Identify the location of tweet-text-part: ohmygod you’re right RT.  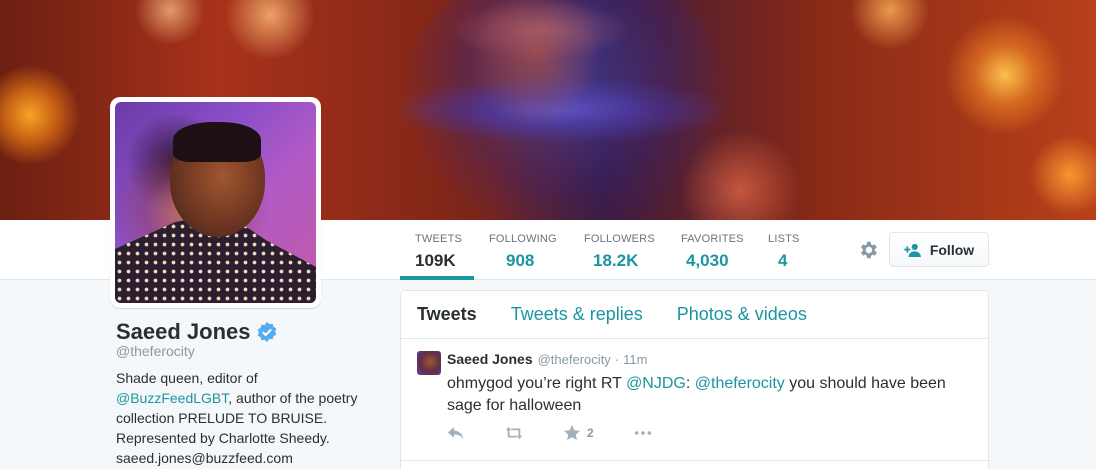
(537, 383).